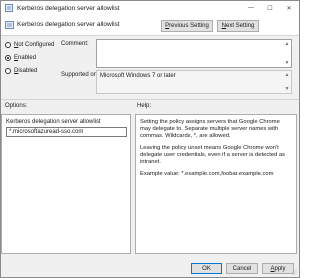  What do you see at coordinates (138, 76) in the screenshot?
I see `supported-on-value: Microsoft Windows 7 or later` at bounding box center [138, 76].